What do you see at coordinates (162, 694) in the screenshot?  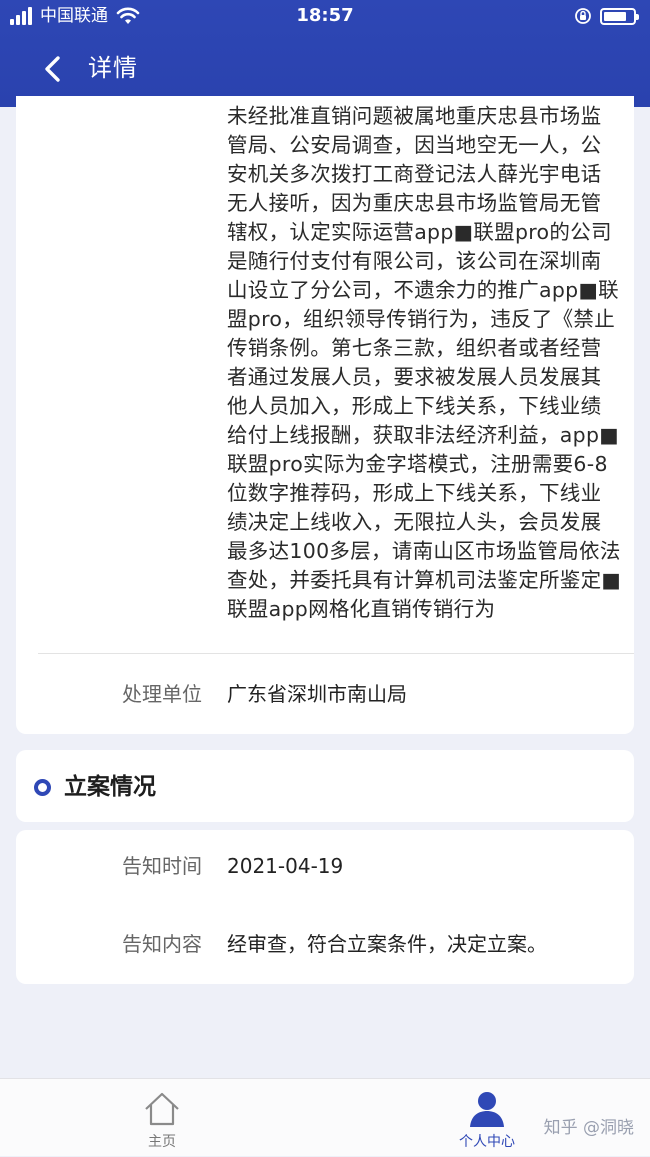 I see `handling-unit-label: 处理单位` at bounding box center [162, 694].